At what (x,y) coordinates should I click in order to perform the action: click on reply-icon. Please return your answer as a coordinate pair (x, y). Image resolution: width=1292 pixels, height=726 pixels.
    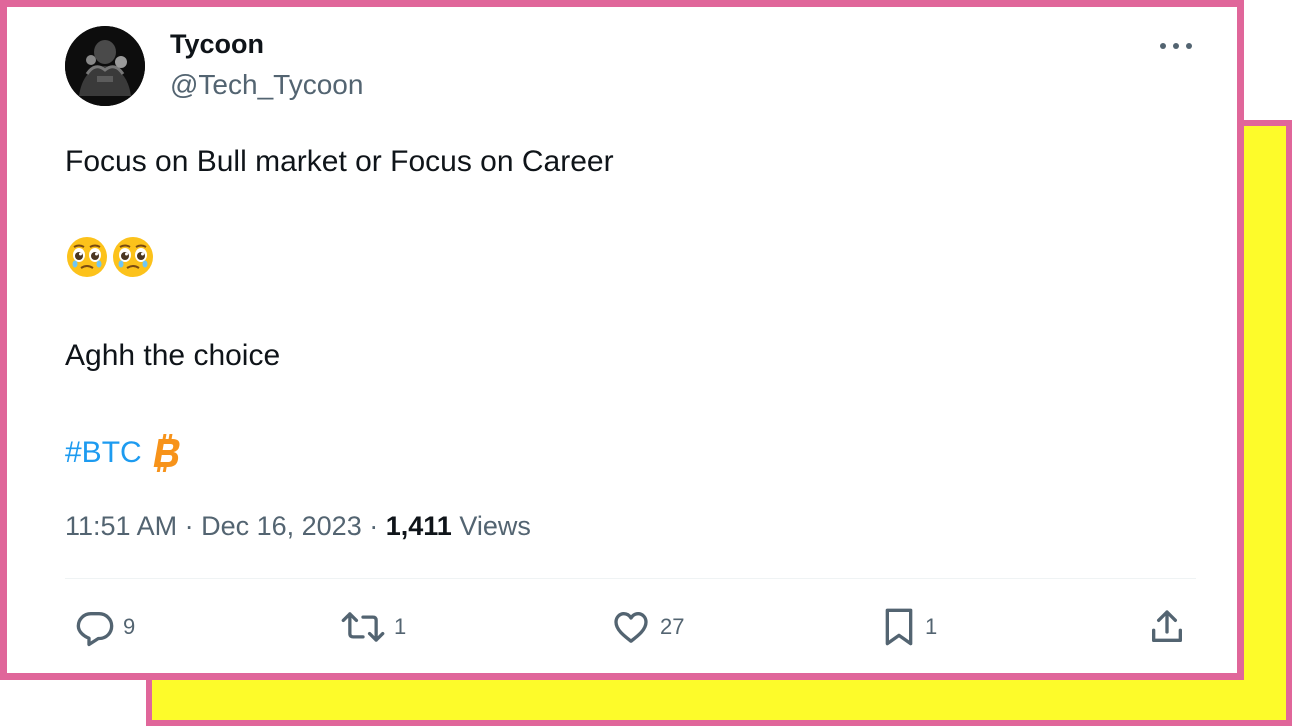
    Looking at the image, I should click on (95, 629).